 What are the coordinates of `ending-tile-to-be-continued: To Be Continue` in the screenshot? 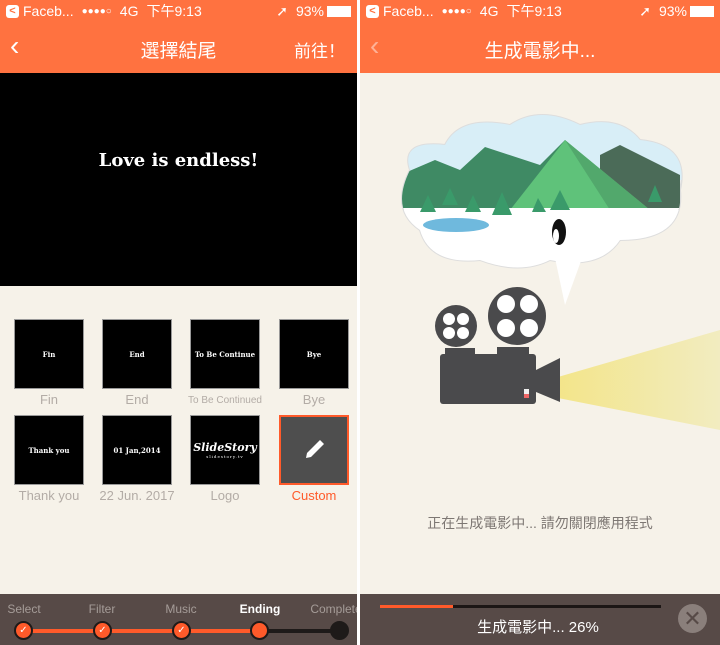 It's located at (225, 354).